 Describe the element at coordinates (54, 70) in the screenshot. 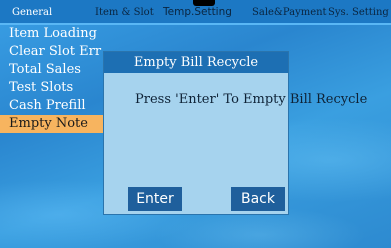

I see `menu-item-total-sales: Total Sales` at that location.